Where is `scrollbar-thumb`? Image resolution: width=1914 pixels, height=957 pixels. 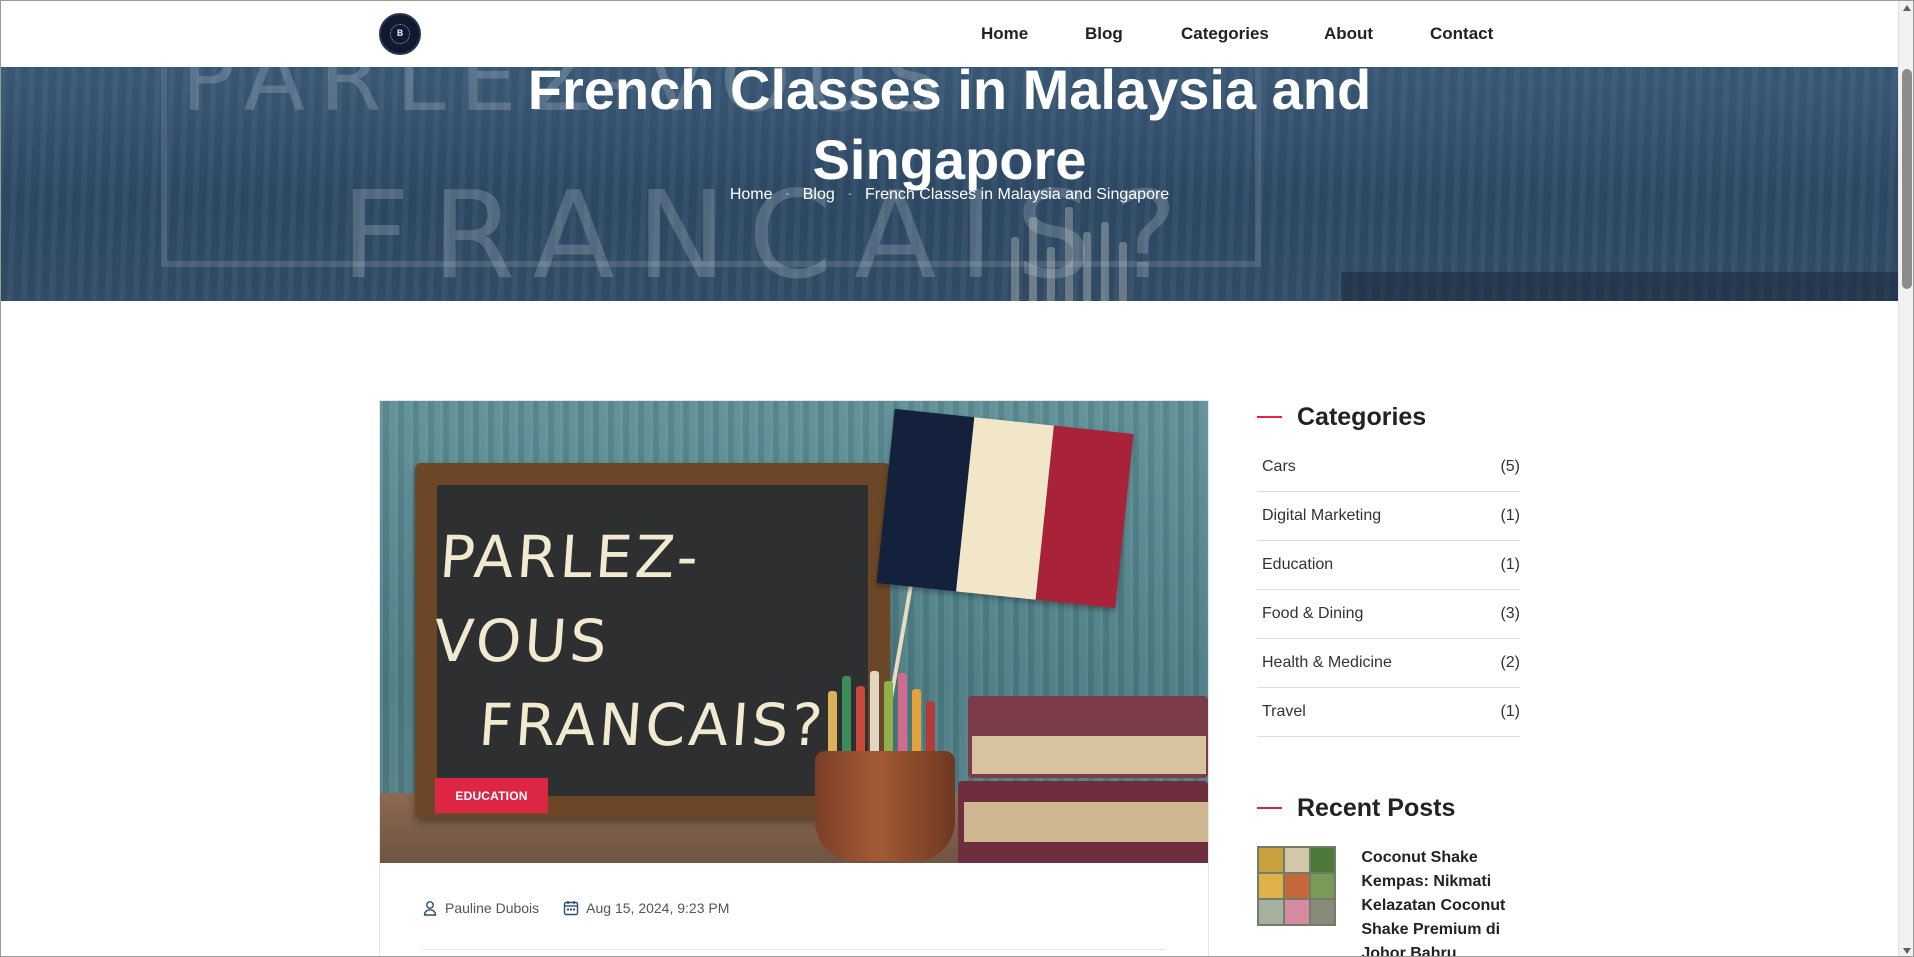 scrollbar-thumb is located at coordinates (1907, 179).